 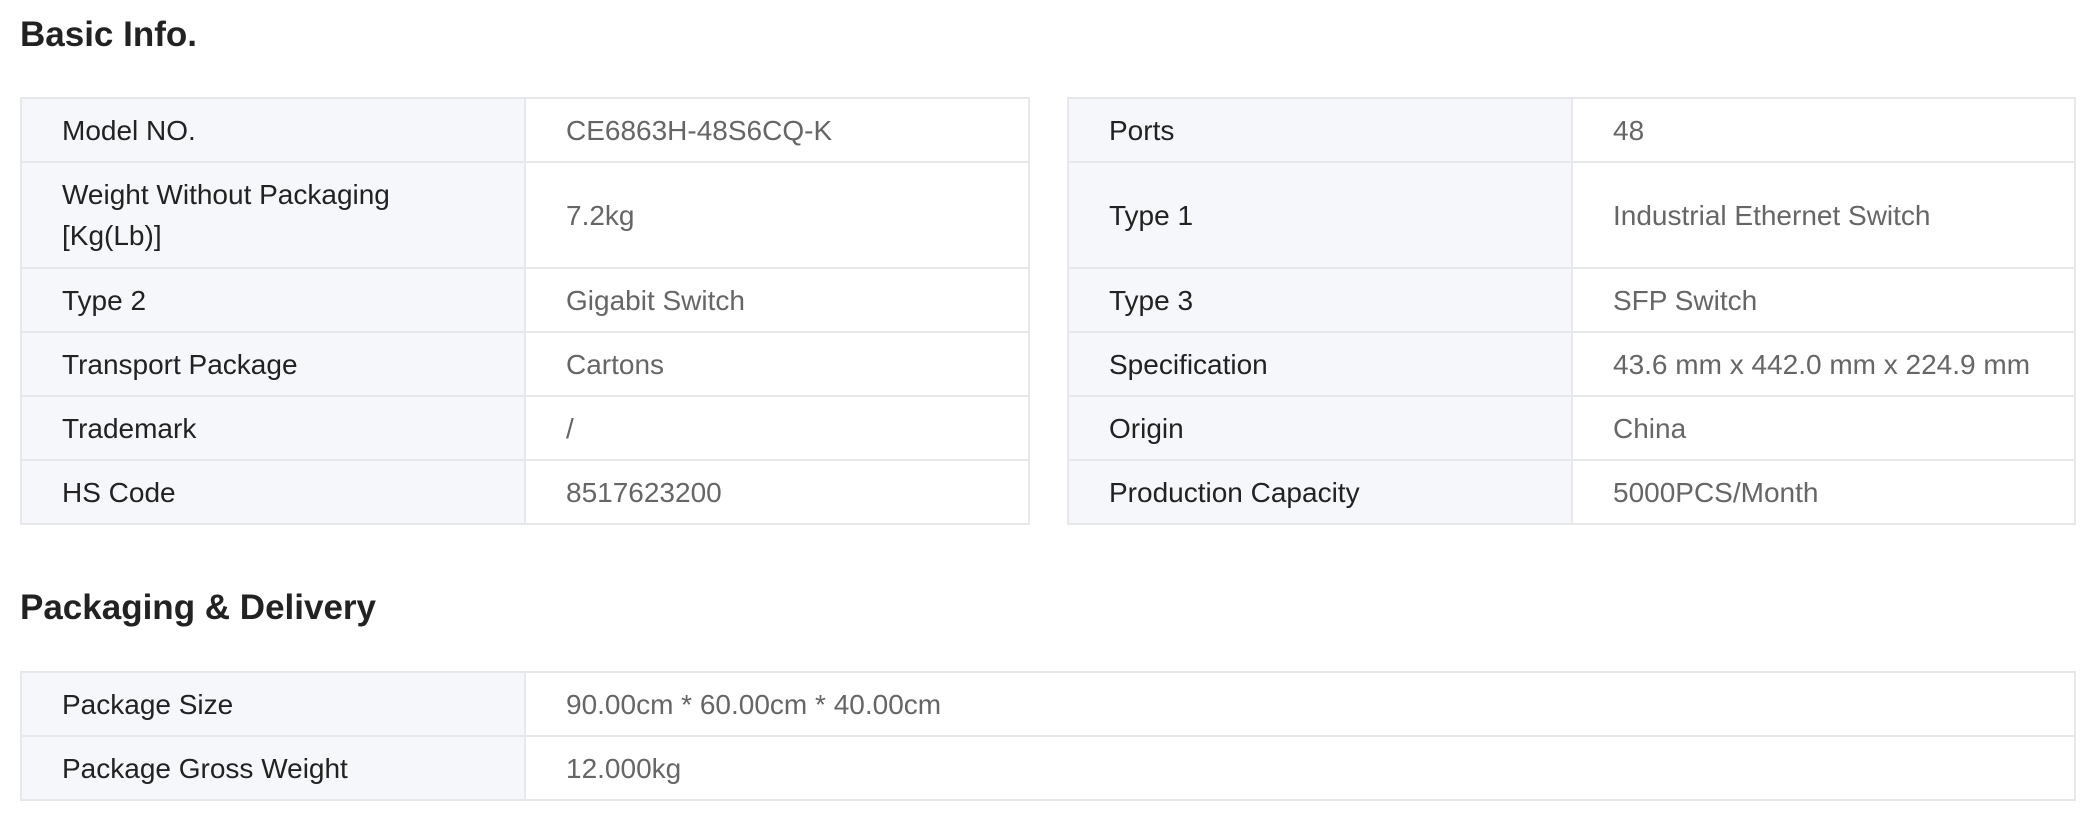 I want to click on spec-label-package-gross-weight: Package Gross Weight, so click(x=273, y=768).